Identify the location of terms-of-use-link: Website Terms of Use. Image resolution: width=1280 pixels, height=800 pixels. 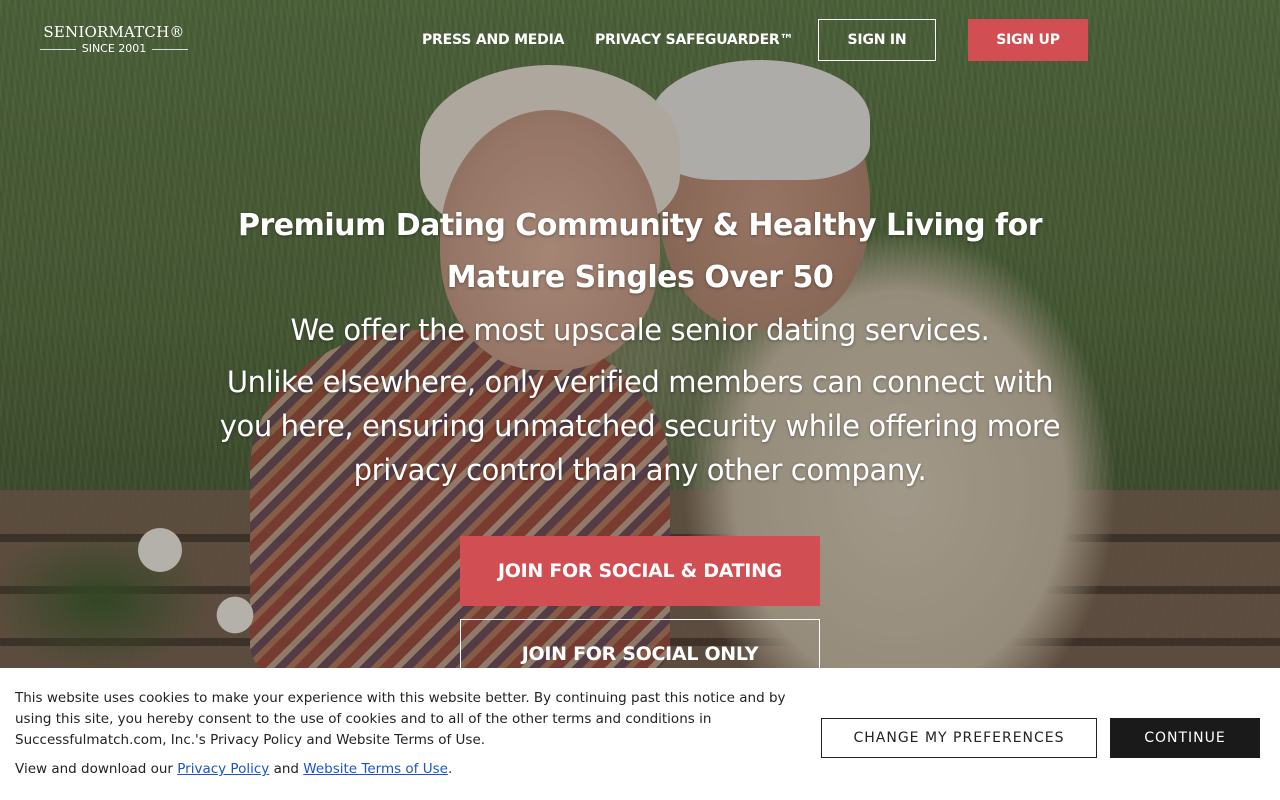
(375, 769).